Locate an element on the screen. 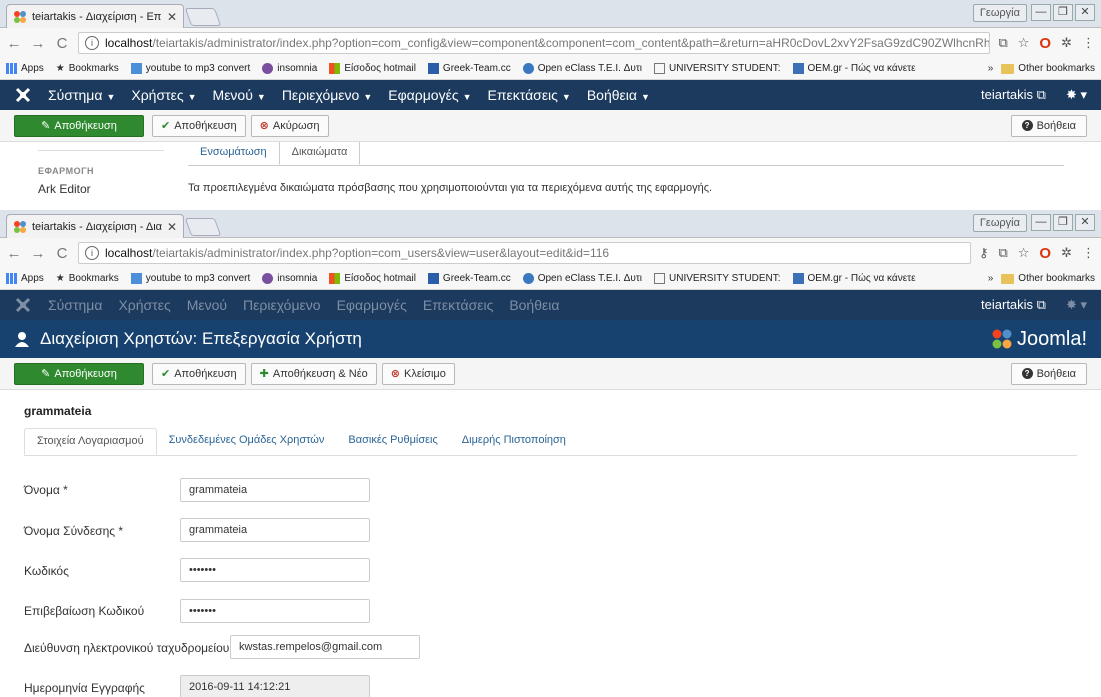 The image size is (1101, 697). confirm-password-input: ••••••• is located at coordinates (275, 611).